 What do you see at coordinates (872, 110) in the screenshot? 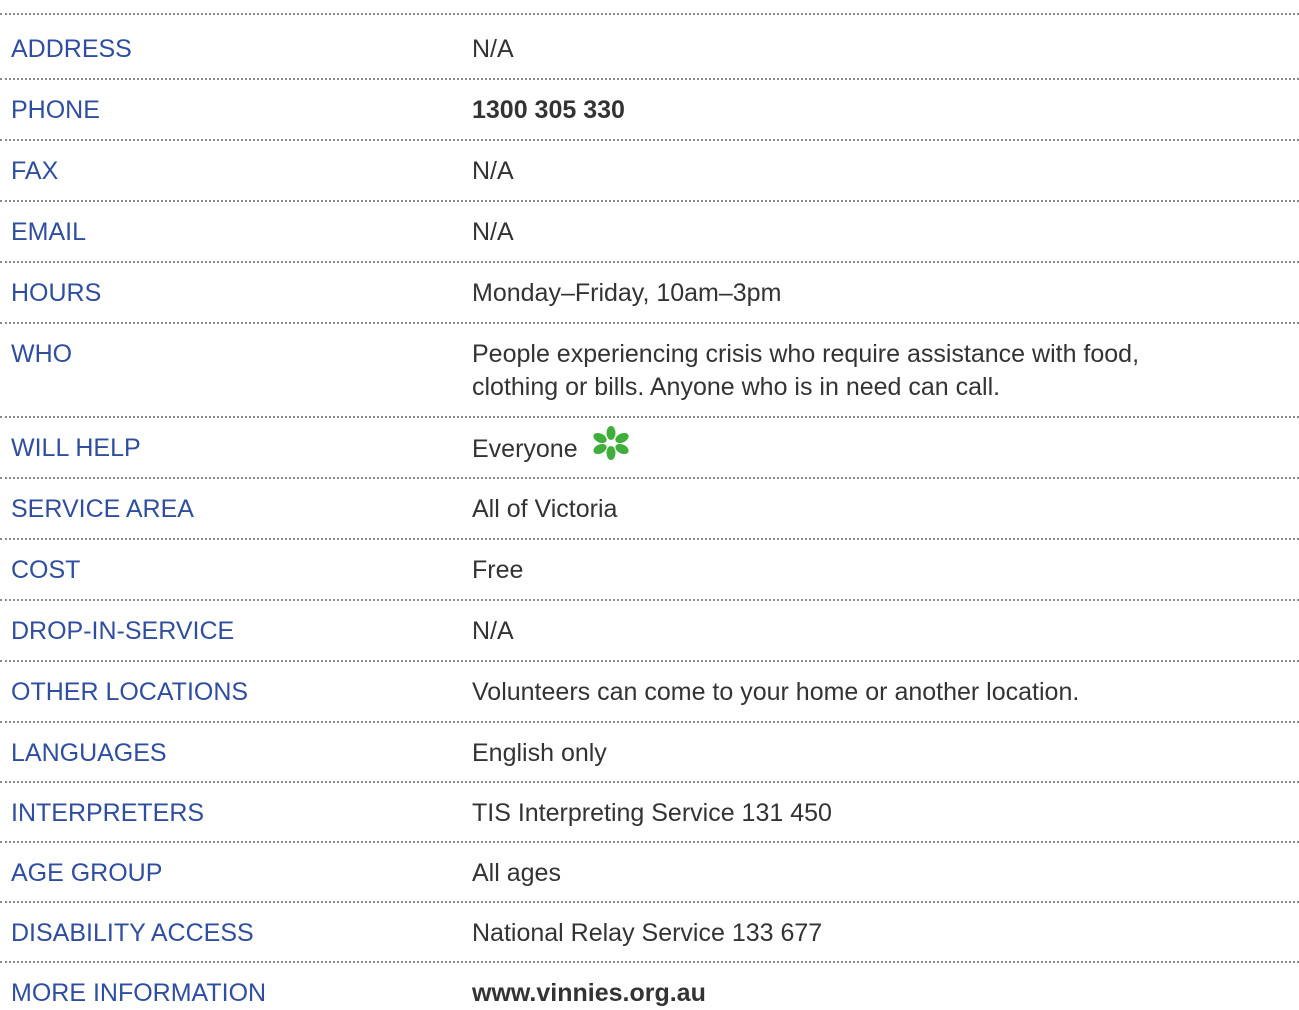
I see `value-phone: 1300 305 330` at bounding box center [872, 110].